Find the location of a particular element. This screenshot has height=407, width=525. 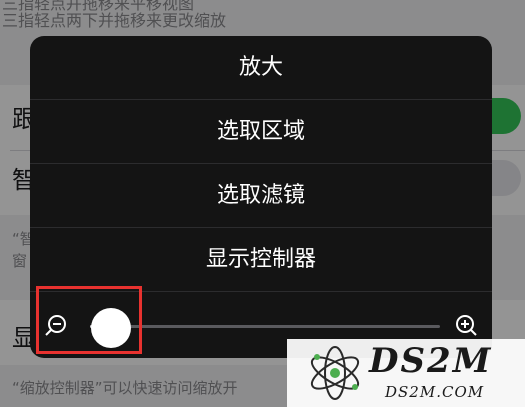

menu-item-choose-filter: 选取滤镜 is located at coordinates (261, 196).